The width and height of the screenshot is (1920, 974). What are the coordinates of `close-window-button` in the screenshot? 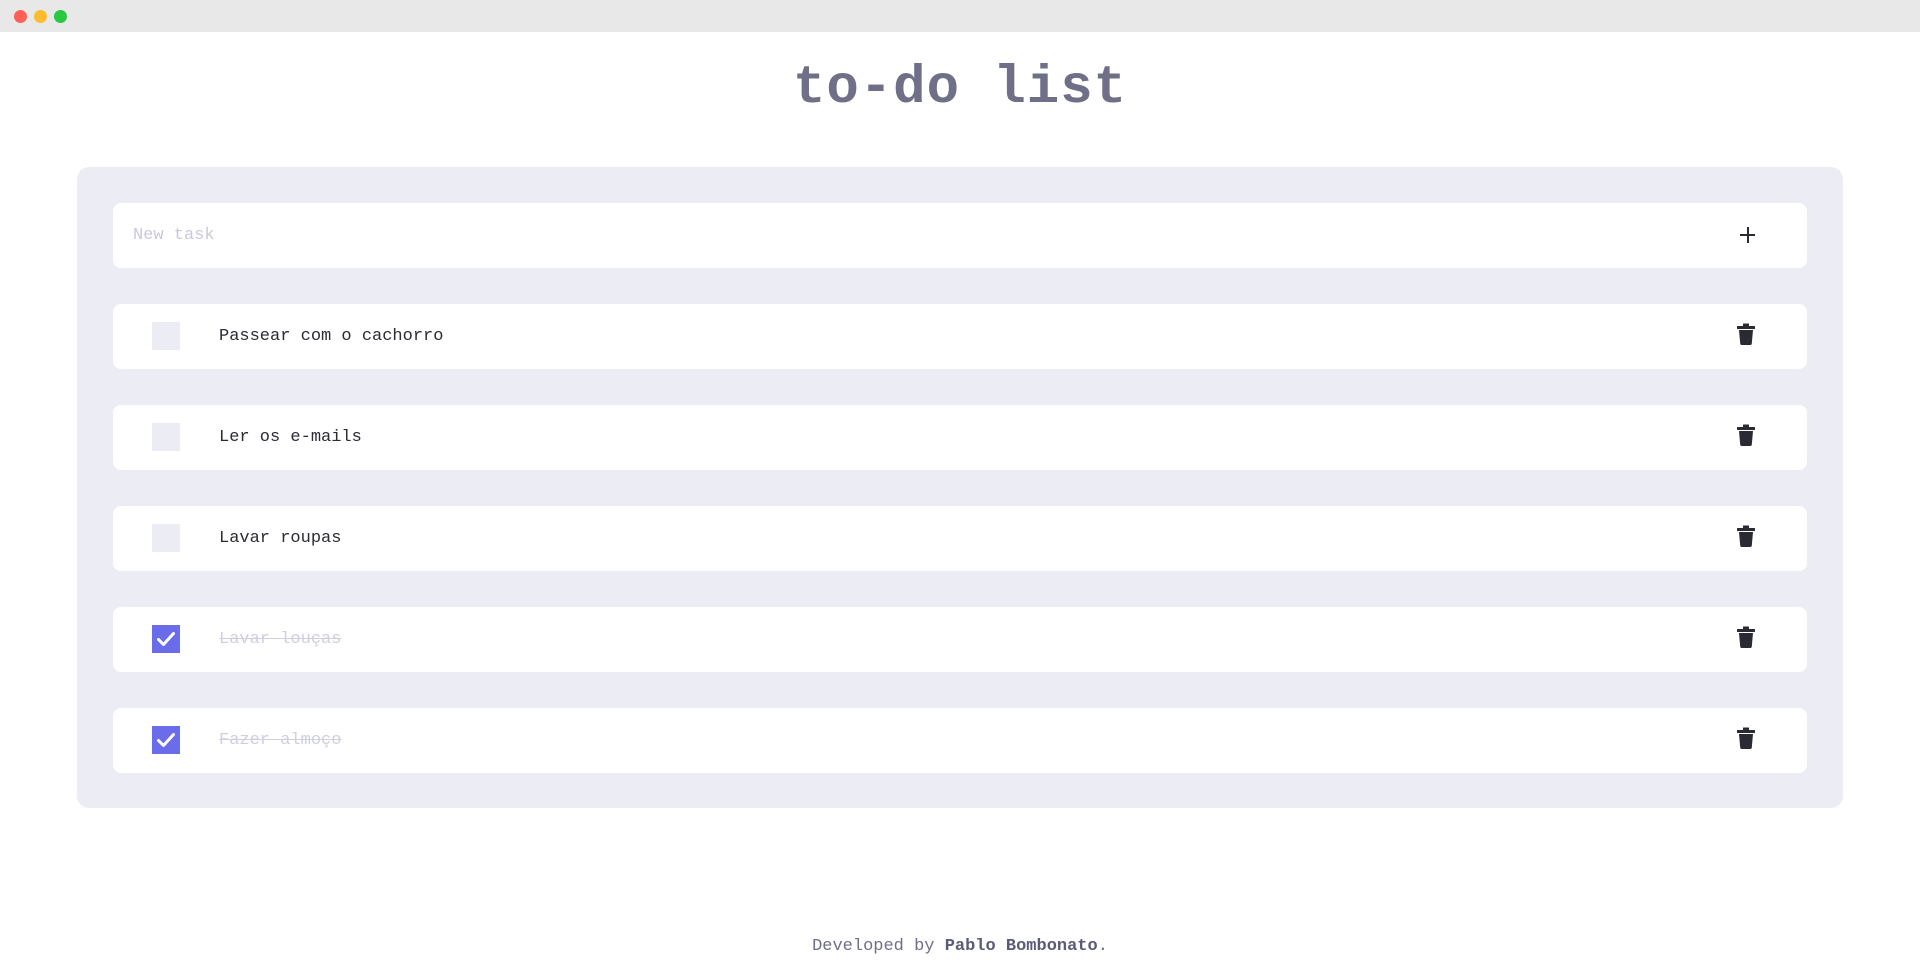 It's located at (20, 16).